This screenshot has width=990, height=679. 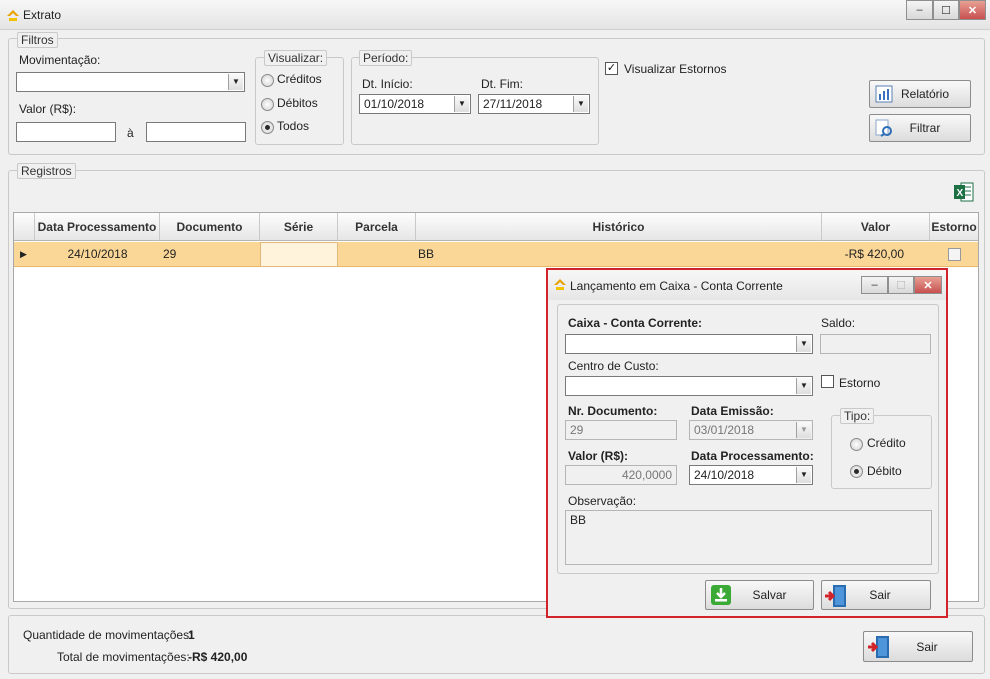 What do you see at coordinates (60, 60) in the screenshot?
I see `movimentacao-label: Movimentação:` at bounding box center [60, 60].